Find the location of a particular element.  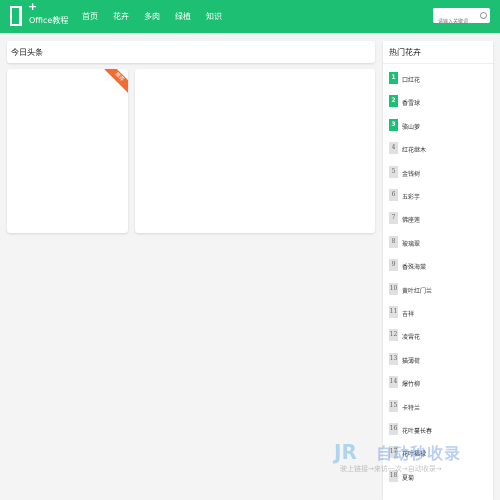

rank-badge: 1 is located at coordinates (393, 78).